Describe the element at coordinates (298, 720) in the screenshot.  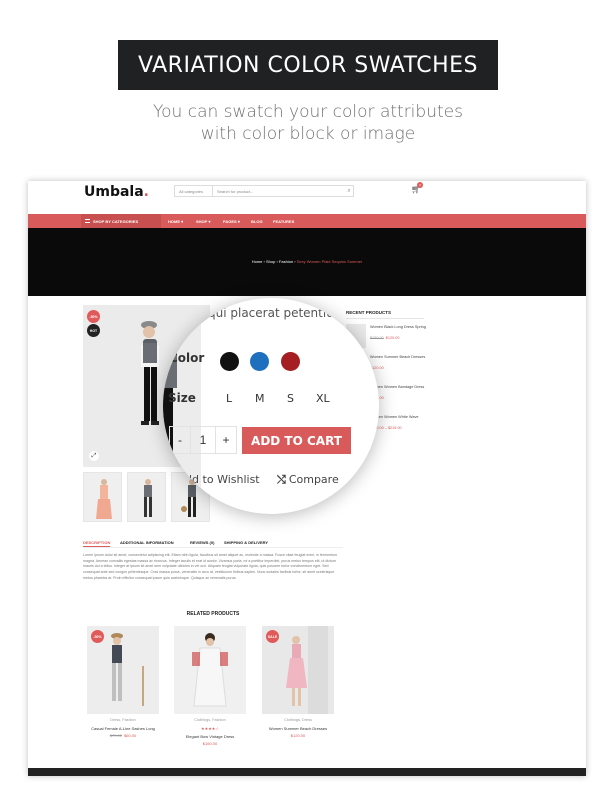
I see `related-category: Clothings, Dress` at that location.